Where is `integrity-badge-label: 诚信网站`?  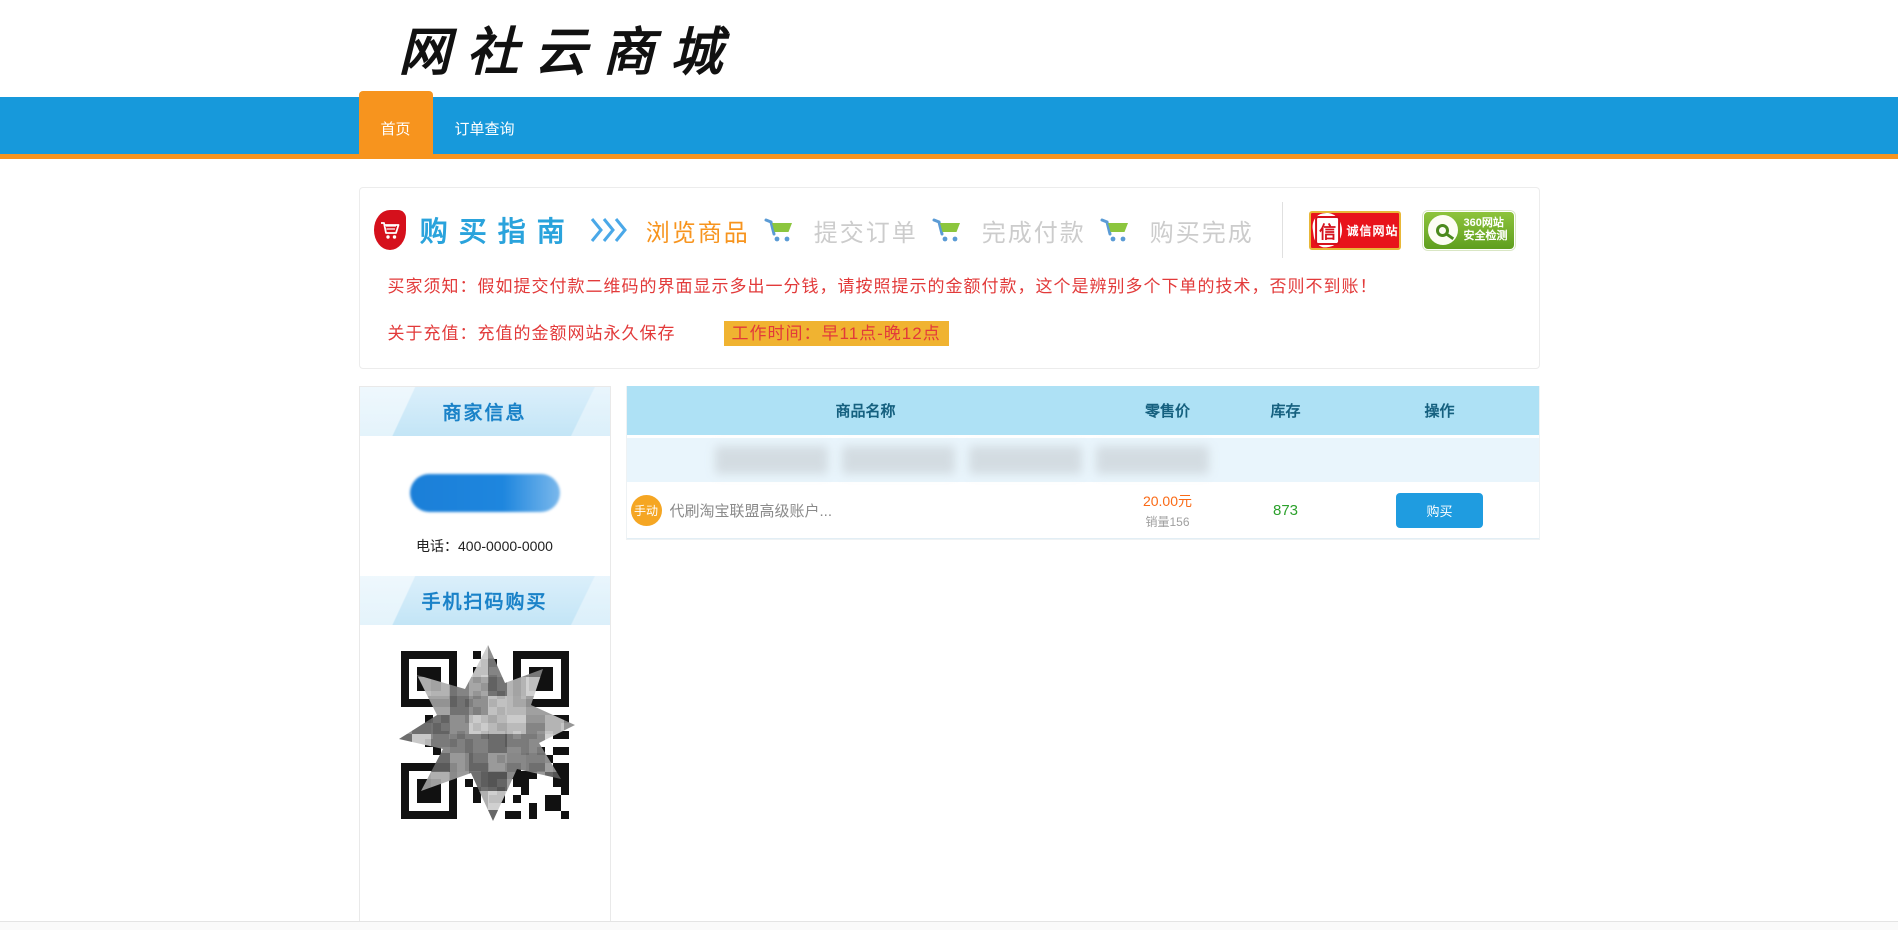
integrity-badge-label: 诚信网站 is located at coordinates (1372, 230).